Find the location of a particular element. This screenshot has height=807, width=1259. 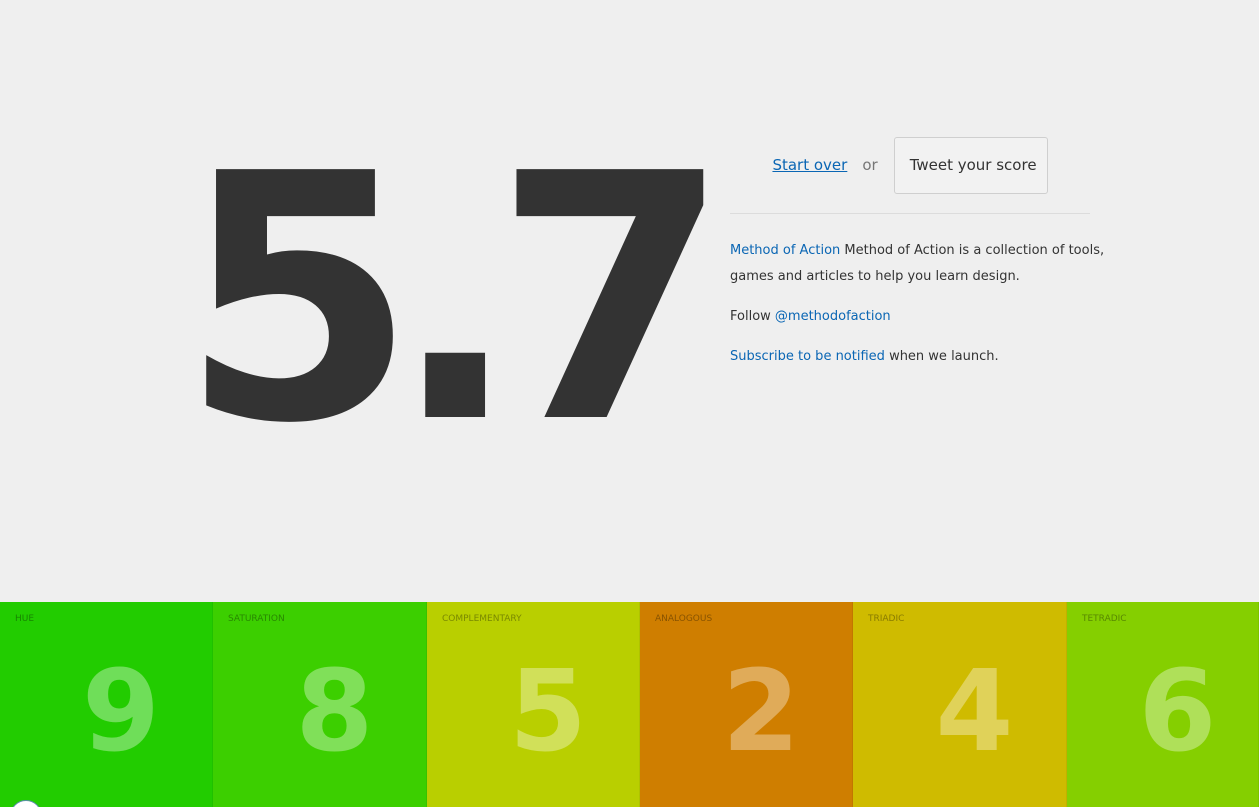

tile-label: HUE is located at coordinates (25, 619).